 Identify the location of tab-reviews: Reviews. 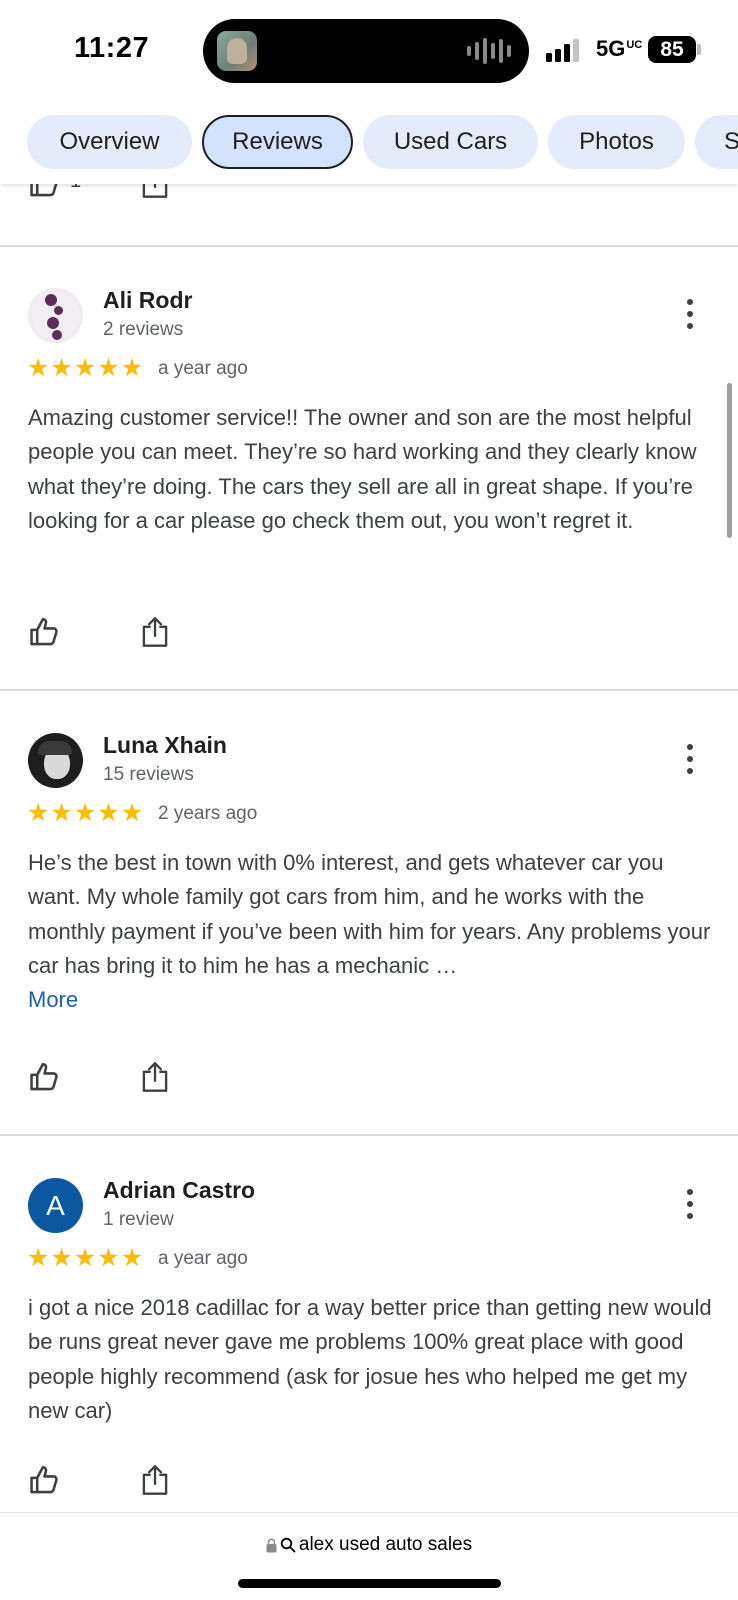
(277, 142).